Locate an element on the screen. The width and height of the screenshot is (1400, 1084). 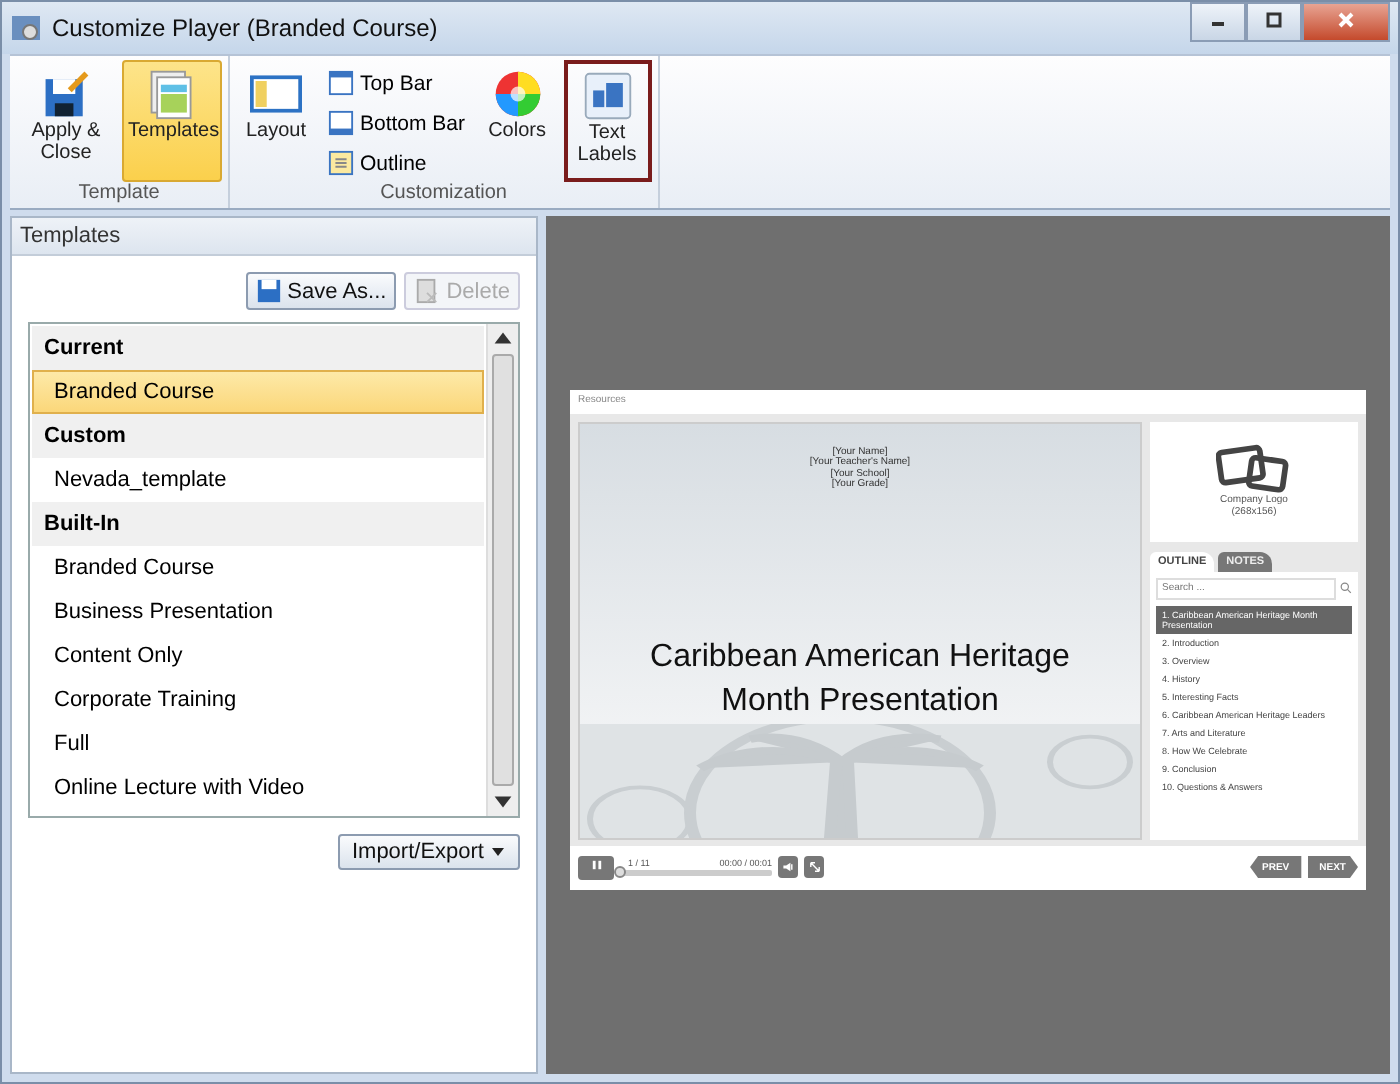
image-icon is located at coordinates (1254, 469).